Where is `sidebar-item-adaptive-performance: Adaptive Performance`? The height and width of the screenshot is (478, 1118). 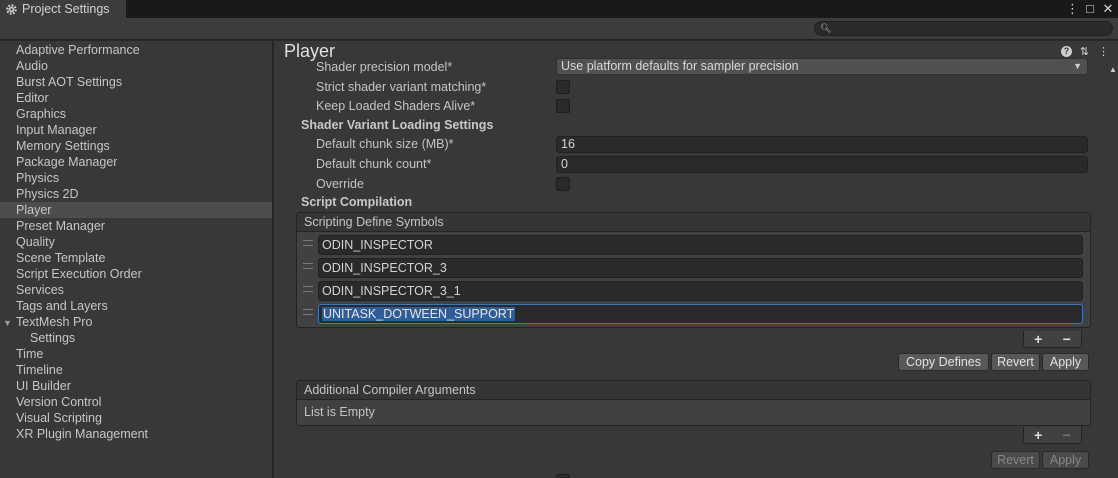 sidebar-item-adaptive-performance: Adaptive Performance is located at coordinates (136, 50).